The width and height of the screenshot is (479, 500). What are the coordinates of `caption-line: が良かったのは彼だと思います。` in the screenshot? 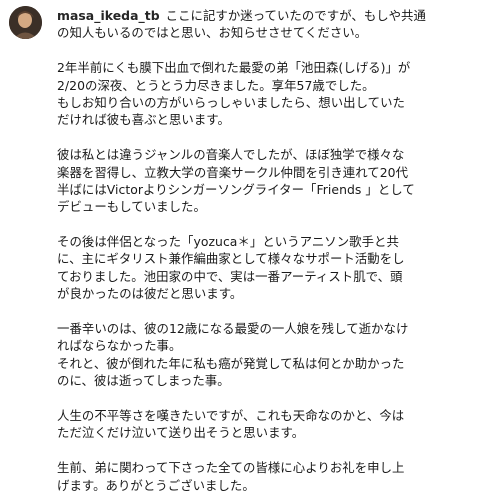 It's located at (150, 294).